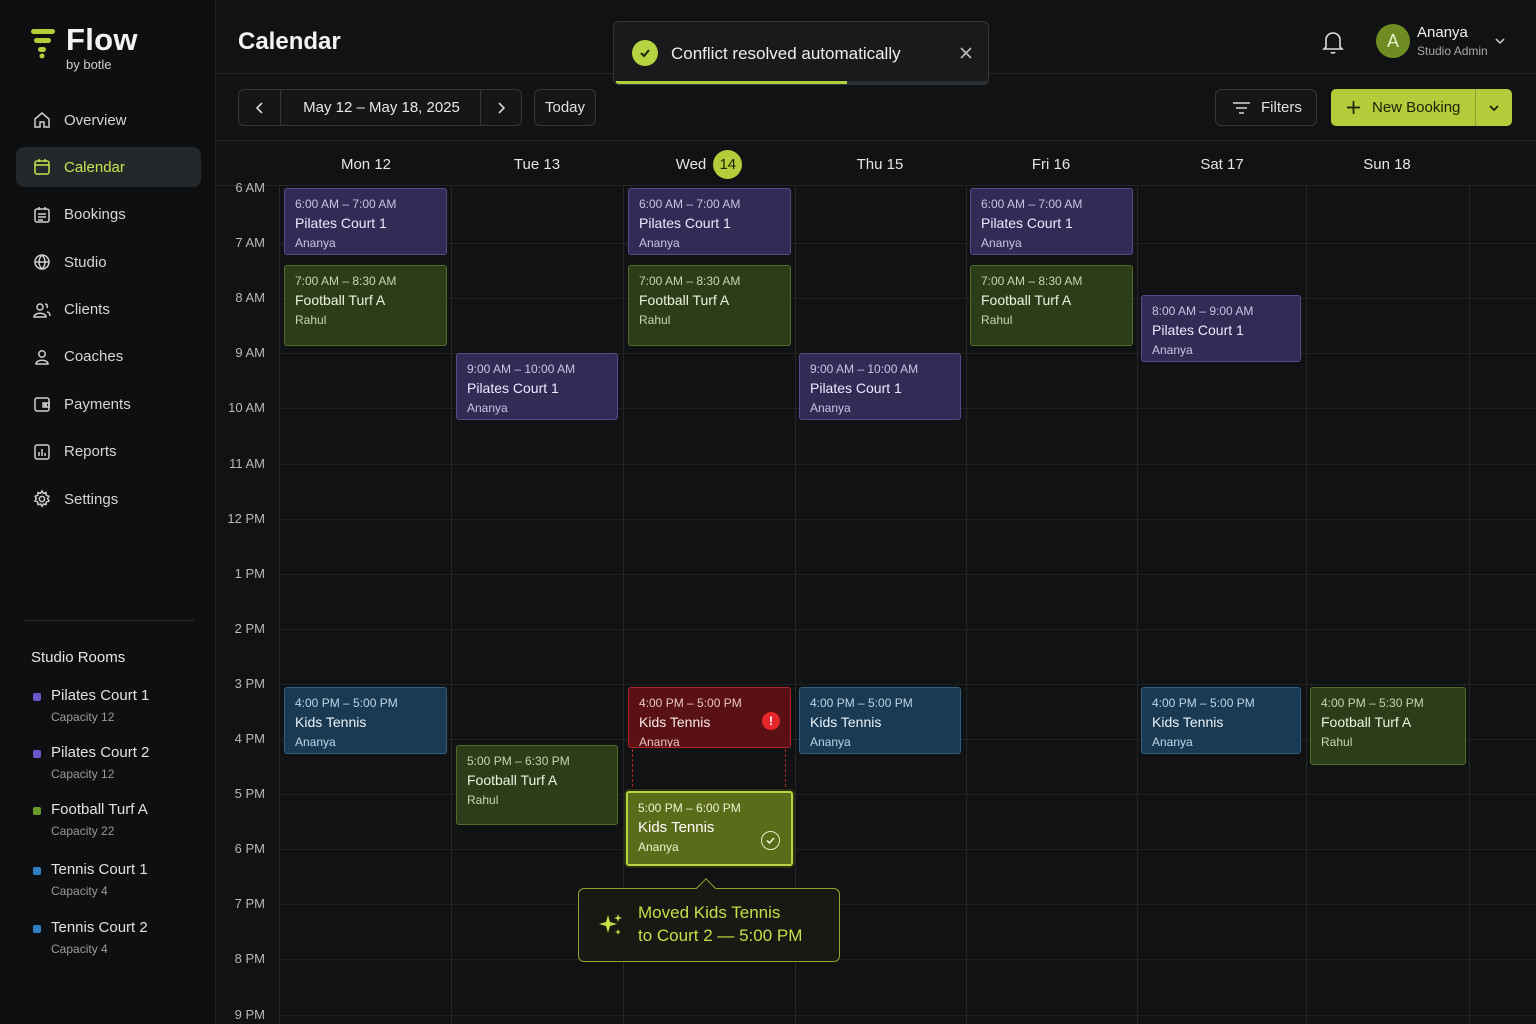 Image resolution: width=1536 pixels, height=1024 pixels. I want to click on day-label: Sun 18, so click(1387, 164).